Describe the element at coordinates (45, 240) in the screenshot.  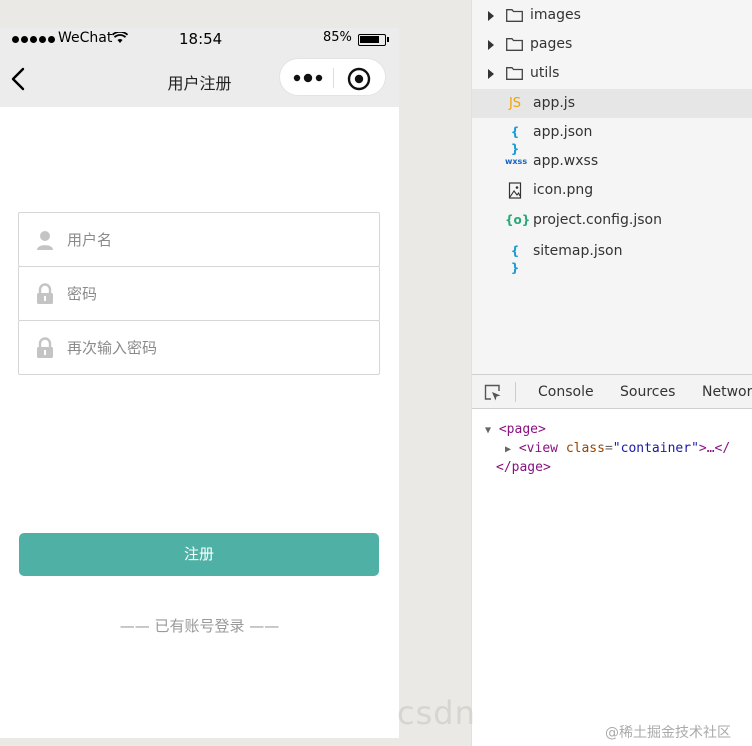
I see `user-icon` at that location.